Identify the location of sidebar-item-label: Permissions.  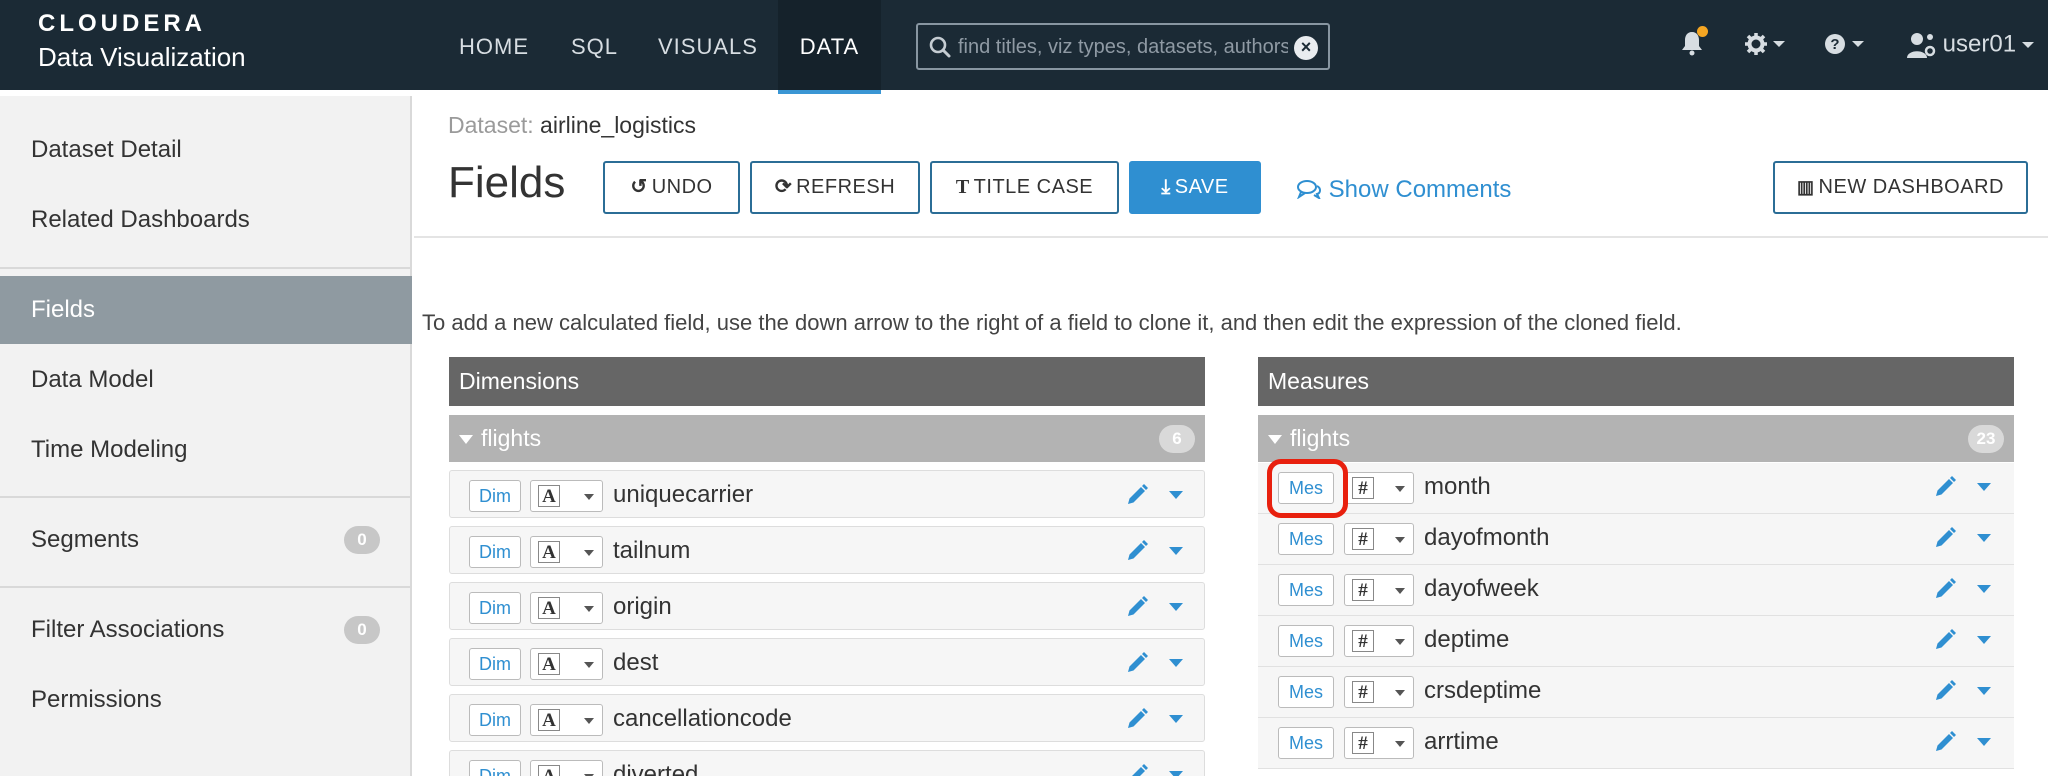
(96, 699).